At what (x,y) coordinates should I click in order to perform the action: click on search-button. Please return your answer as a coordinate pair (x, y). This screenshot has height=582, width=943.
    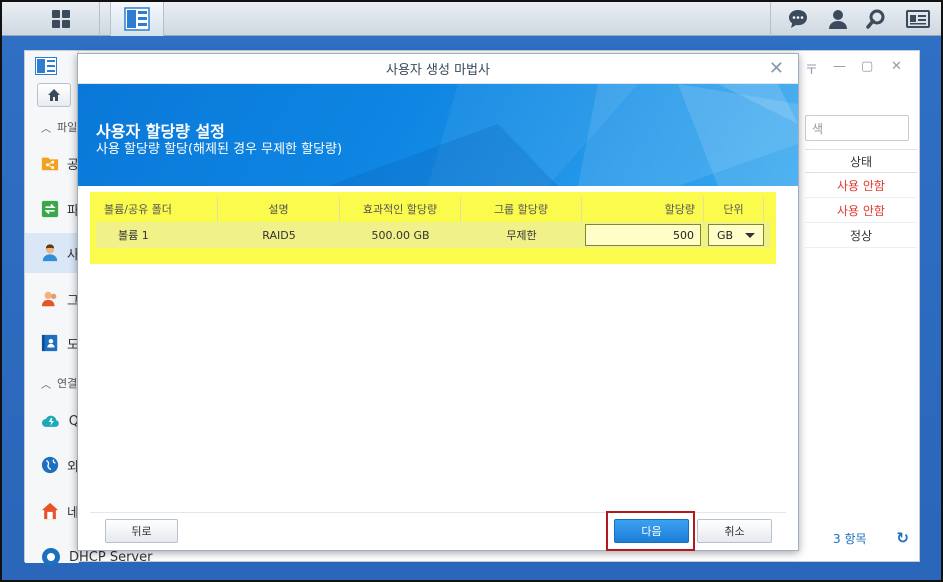
    Looking at the image, I should click on (876, 19).